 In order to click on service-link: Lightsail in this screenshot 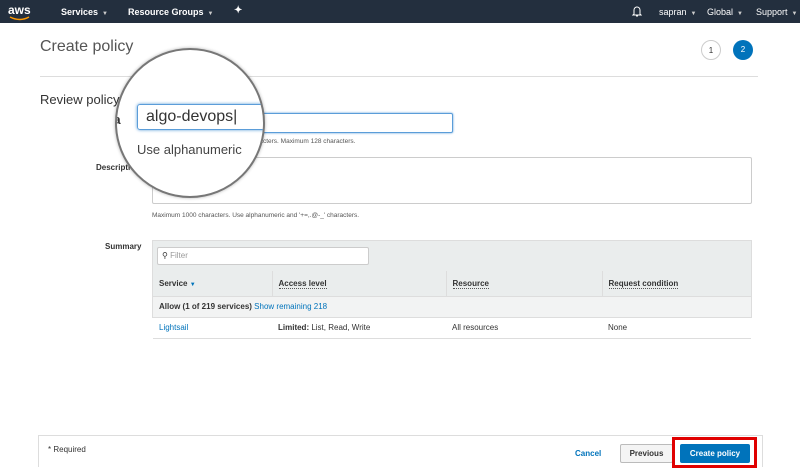, I will do `click(212, 327)`.